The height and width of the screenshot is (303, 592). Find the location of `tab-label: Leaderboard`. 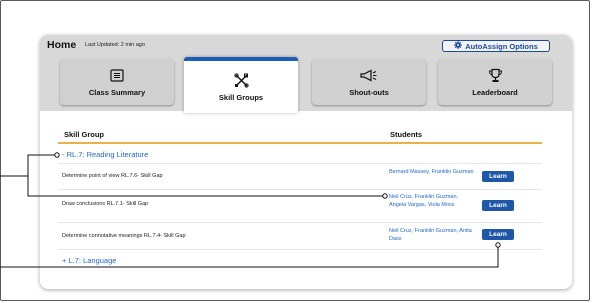

tab-label: Leaderboard is located at coordinates (495, 92).